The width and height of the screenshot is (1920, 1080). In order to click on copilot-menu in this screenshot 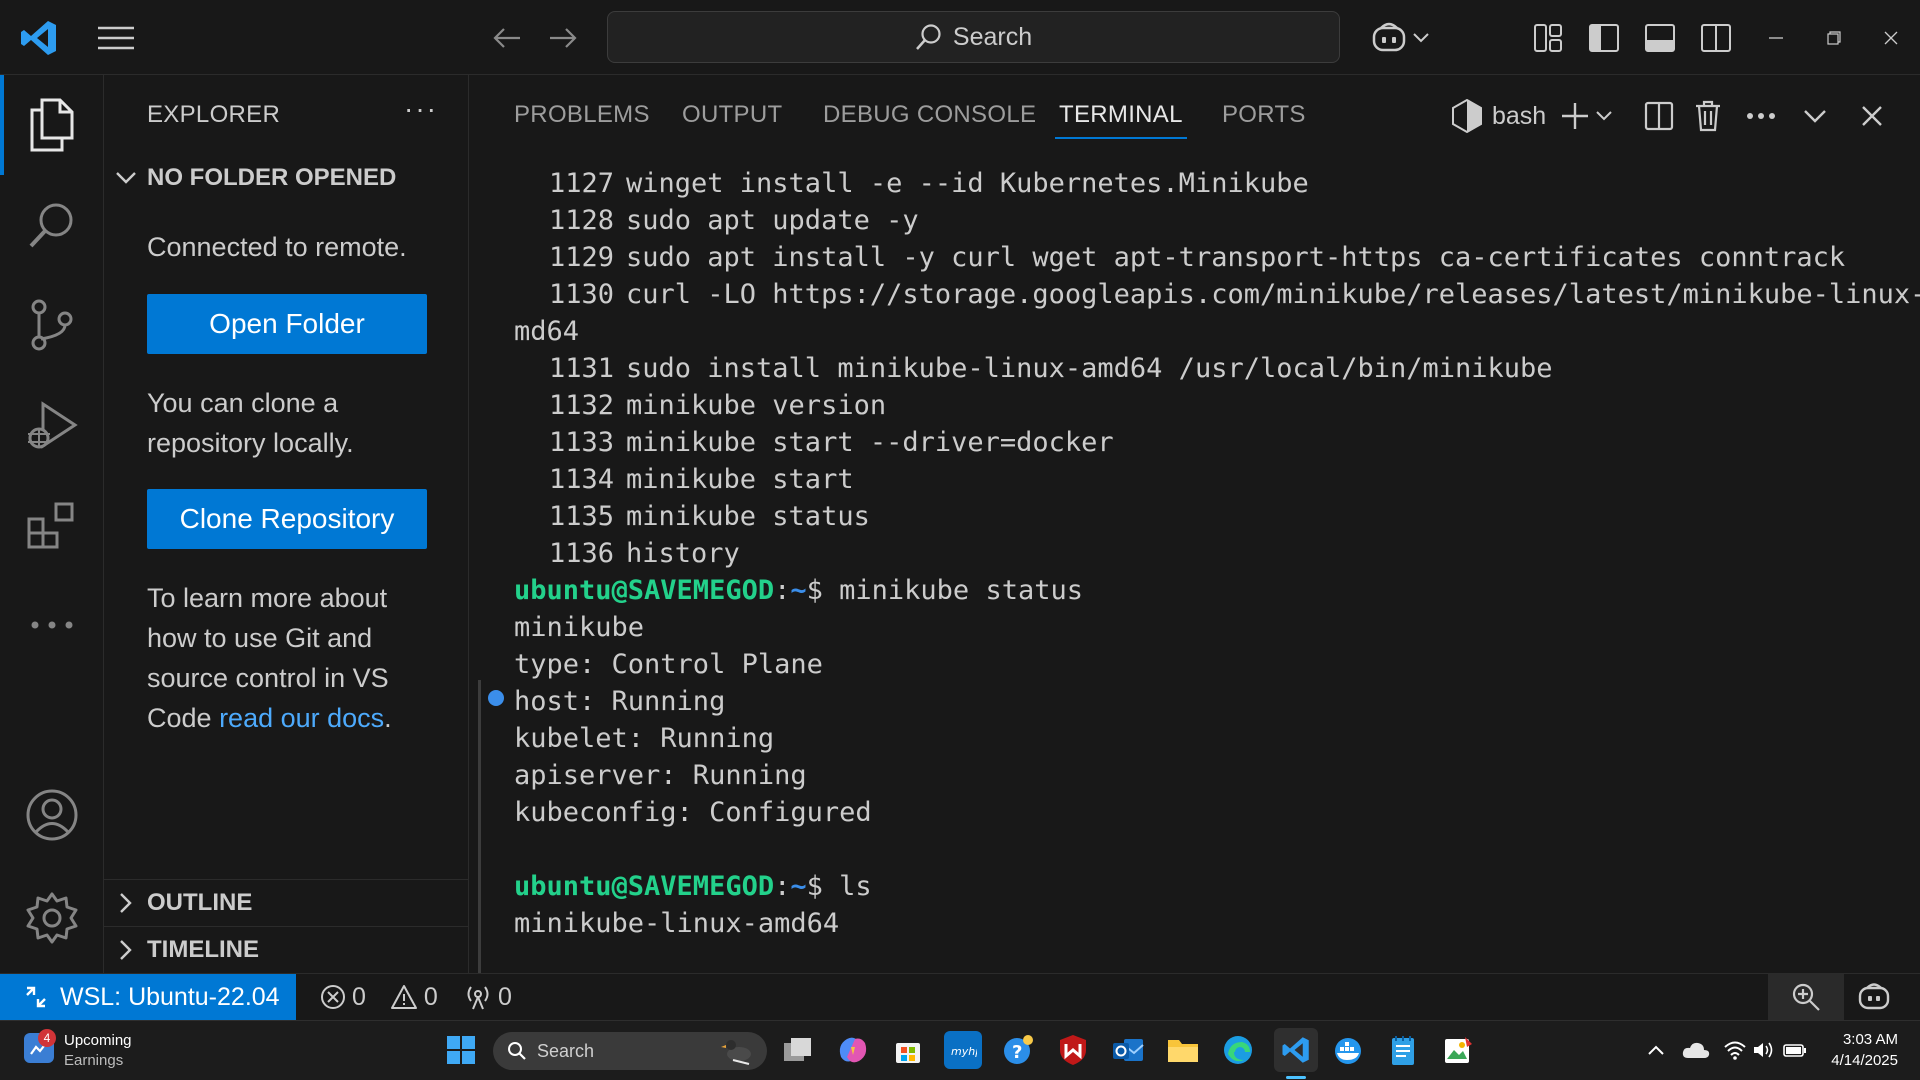, I will do `click(1400, 37)`.